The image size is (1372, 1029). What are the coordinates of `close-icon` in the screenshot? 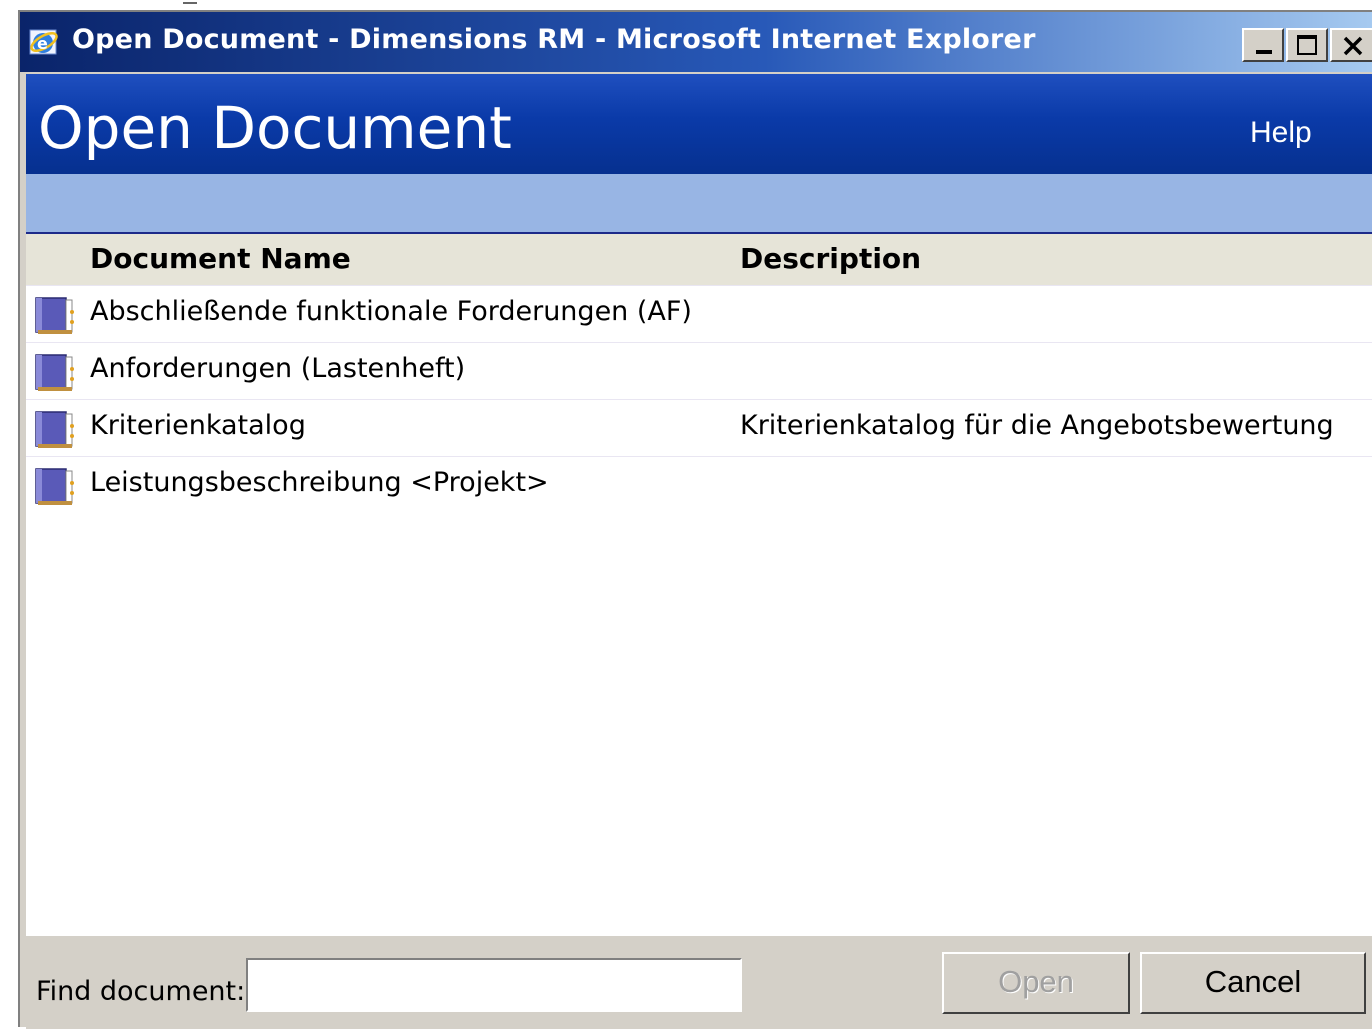 It's located at (1353, 46).